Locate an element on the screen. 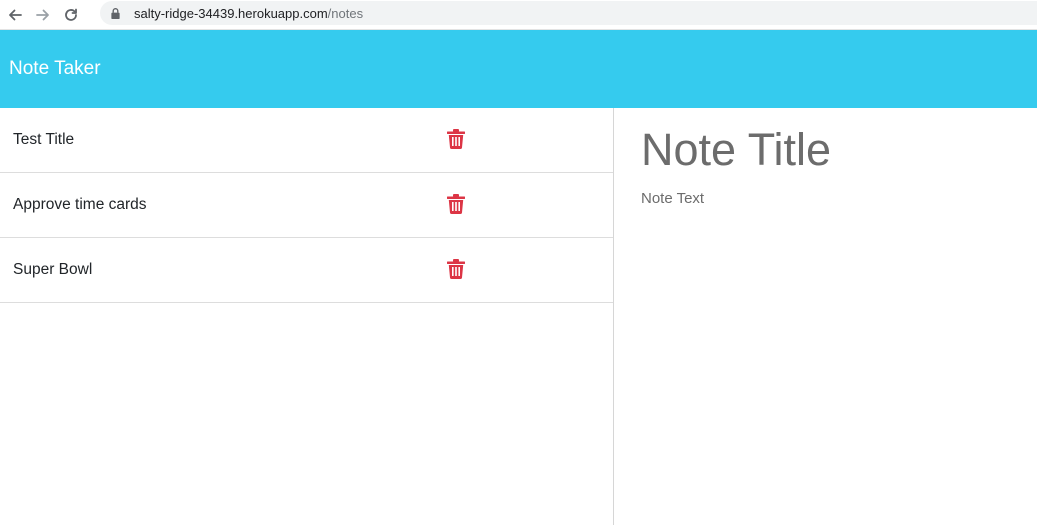  back-button is located at coordinates (15, 15).